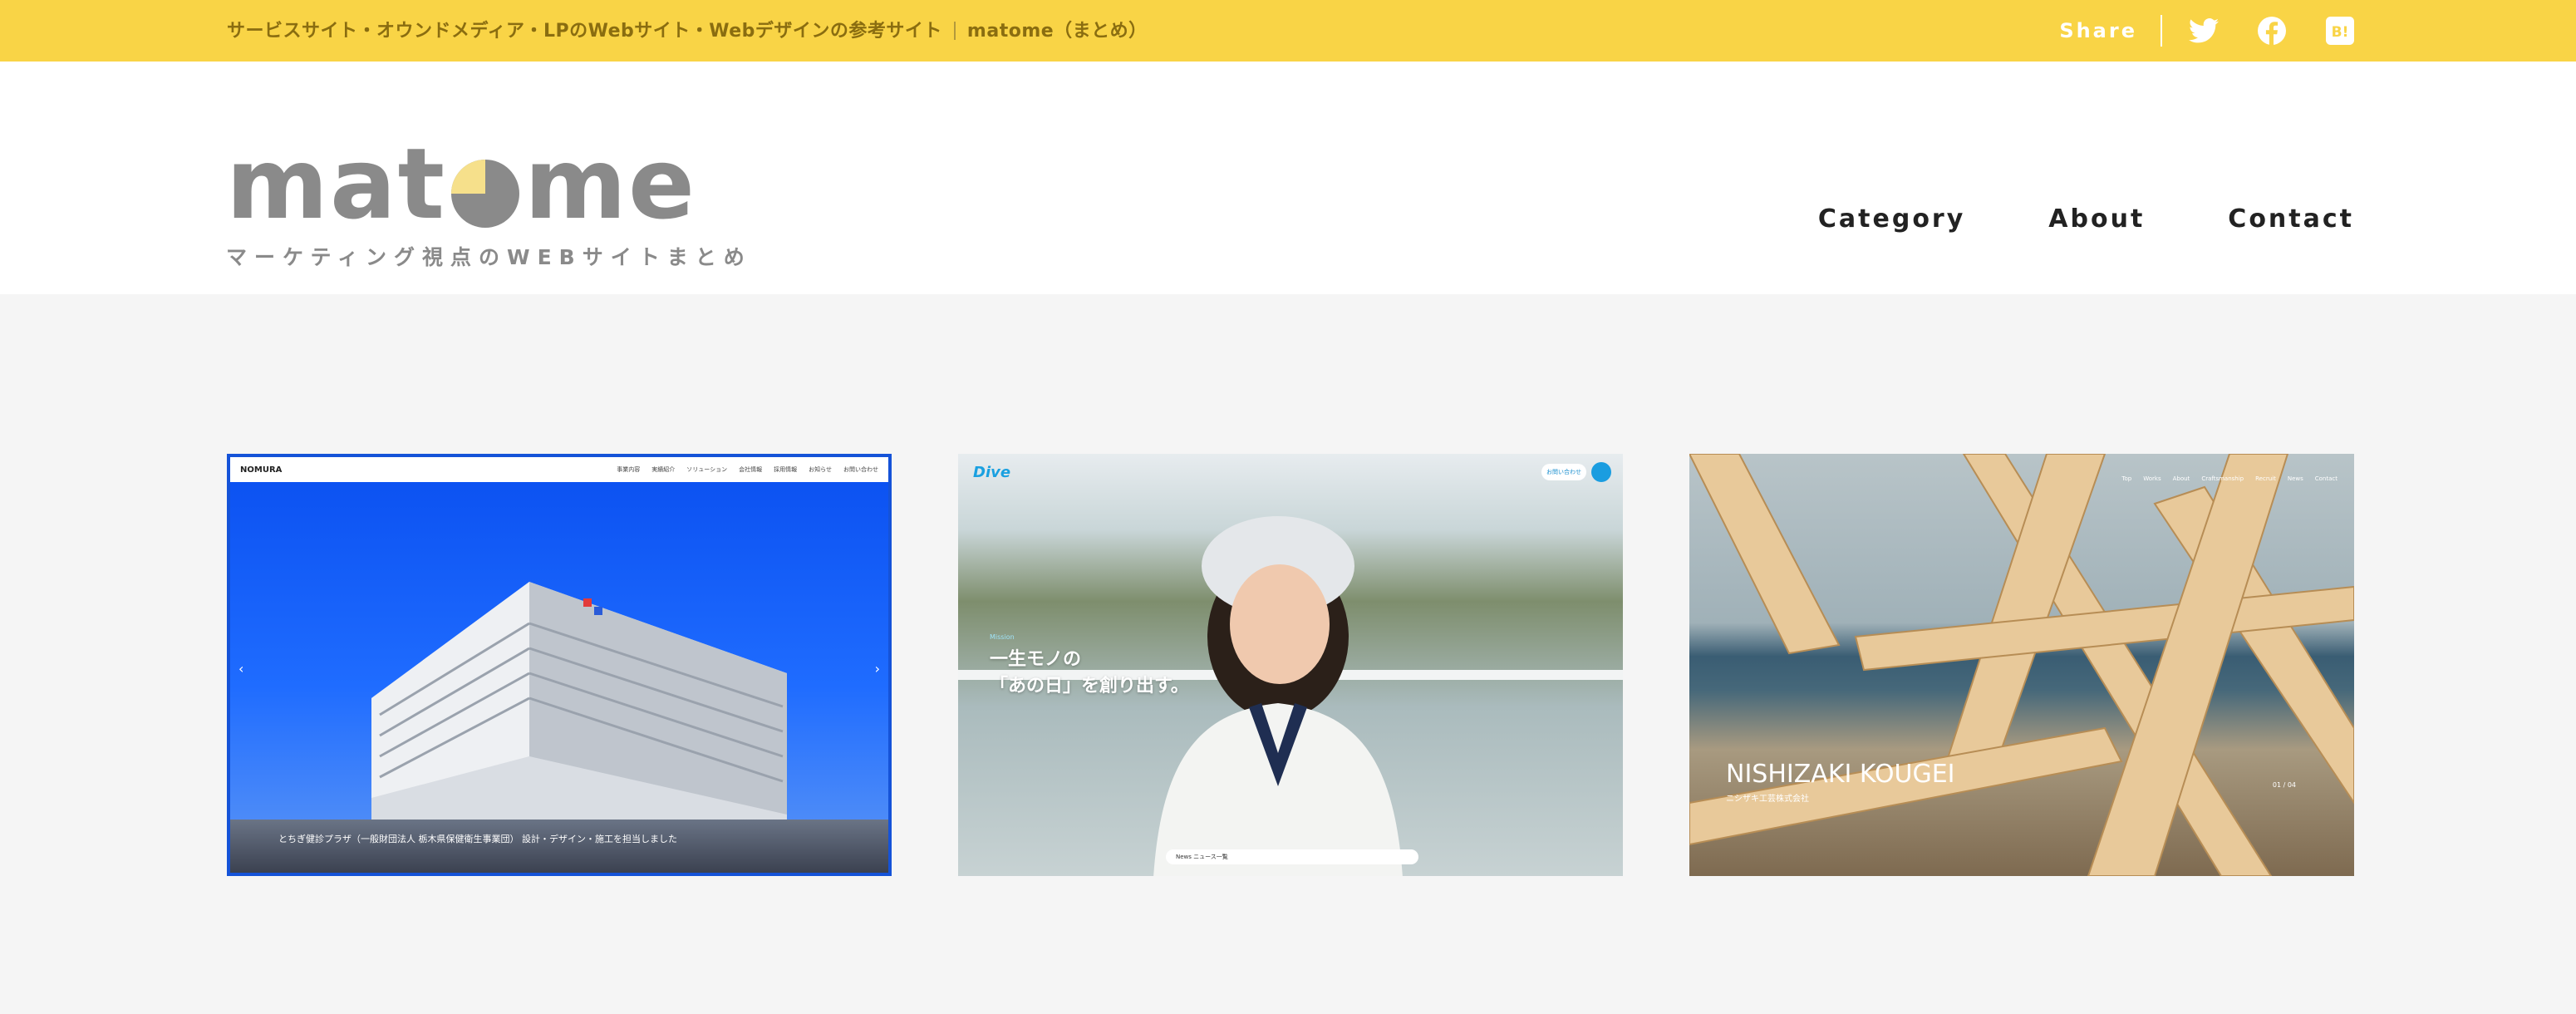  I want to click on nav-category: Category, so click(1891, 219).